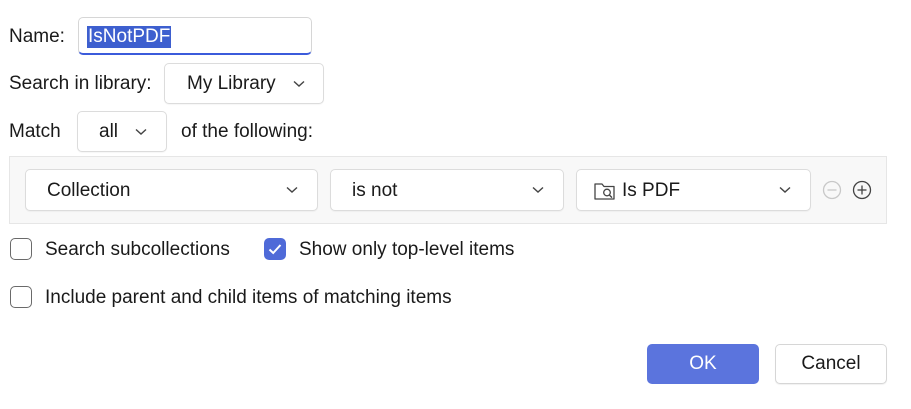 The image size is (911, 409). I want to click on name-input-value: IsNotPDF, so click(129, 37).